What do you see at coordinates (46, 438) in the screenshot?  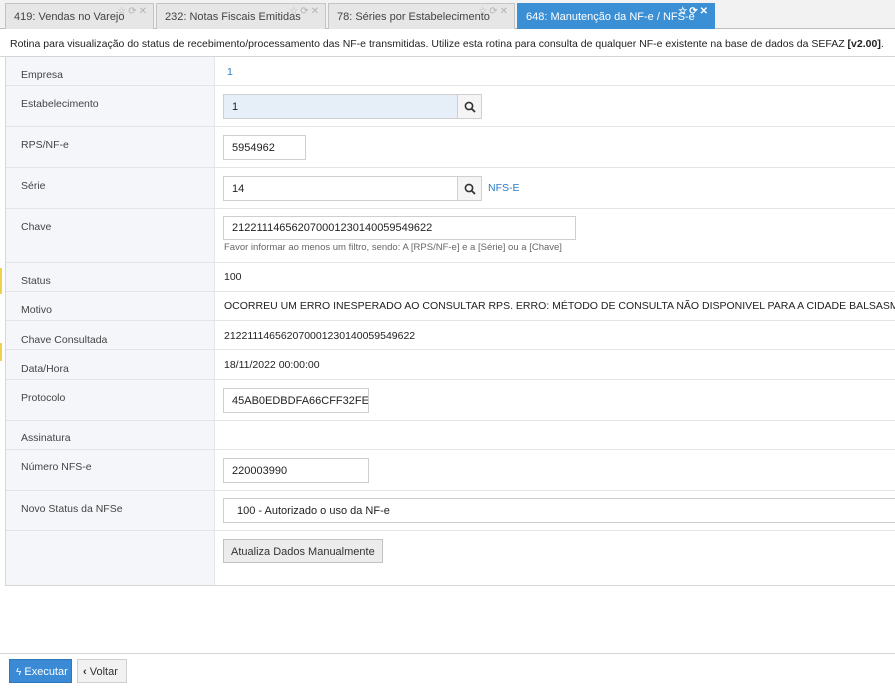 I see `assinatura-label: Assinatura` at bounding box center [46, 438].